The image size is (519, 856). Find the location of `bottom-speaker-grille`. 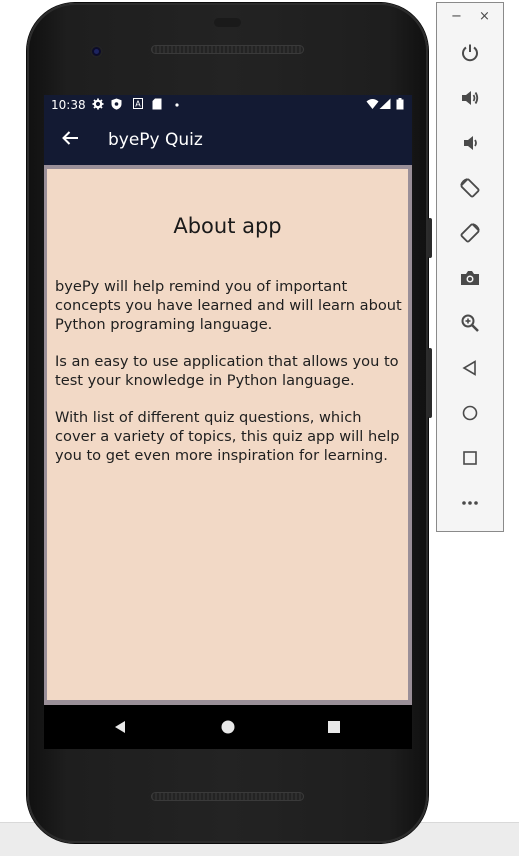

bottom-speaker-grille is located at coordinates (227, 796).